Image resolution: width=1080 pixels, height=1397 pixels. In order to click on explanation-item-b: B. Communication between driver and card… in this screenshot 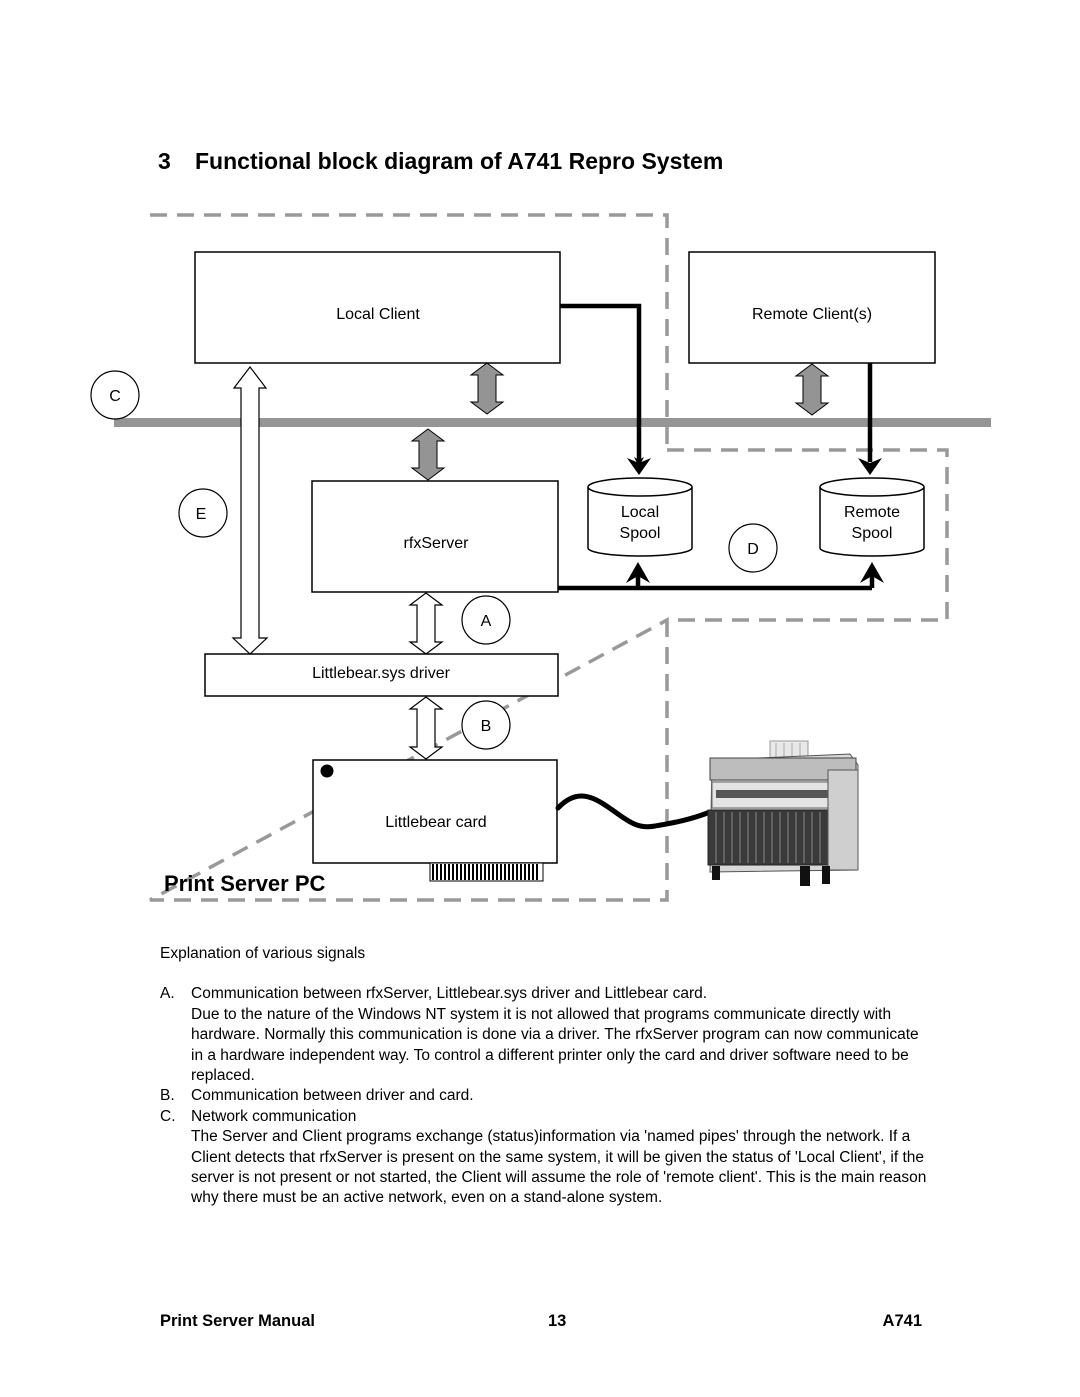, I will do `click(545, 1096)`.